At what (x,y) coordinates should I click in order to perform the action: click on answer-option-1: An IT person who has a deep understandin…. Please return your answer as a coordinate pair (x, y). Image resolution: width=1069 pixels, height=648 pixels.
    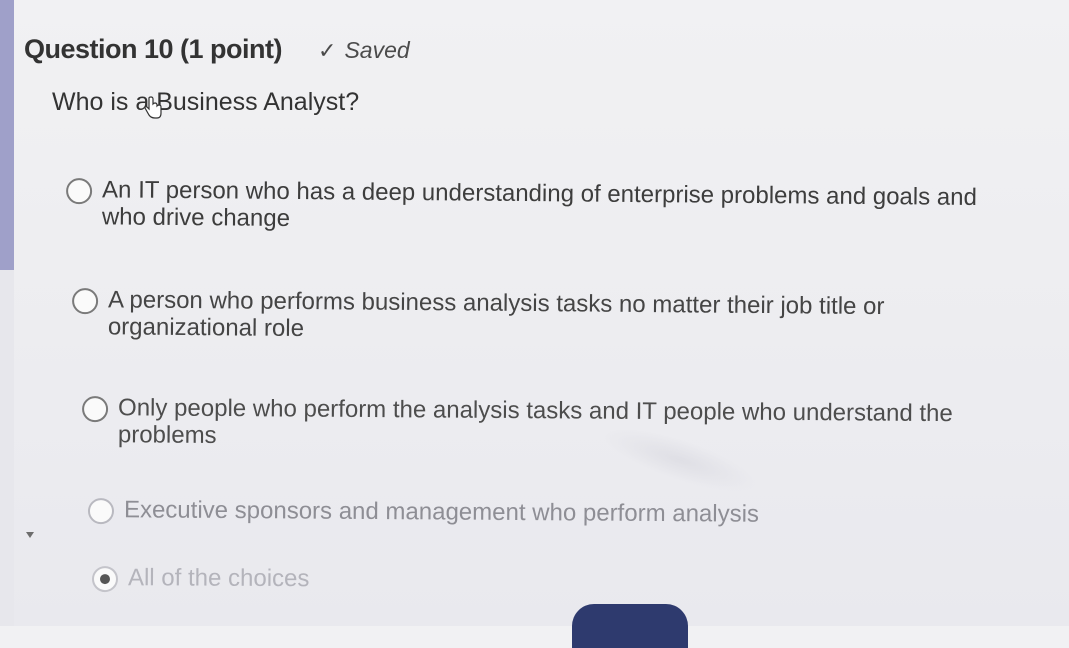
    Looking at the image, I should click on (540, 207).